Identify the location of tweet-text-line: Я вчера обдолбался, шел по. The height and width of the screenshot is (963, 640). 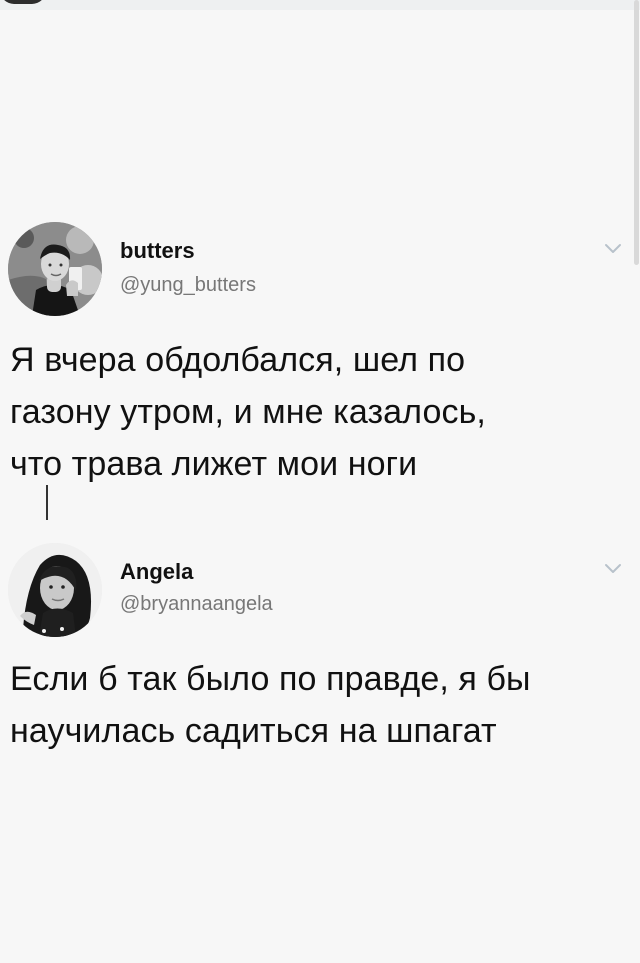
(238, 360).